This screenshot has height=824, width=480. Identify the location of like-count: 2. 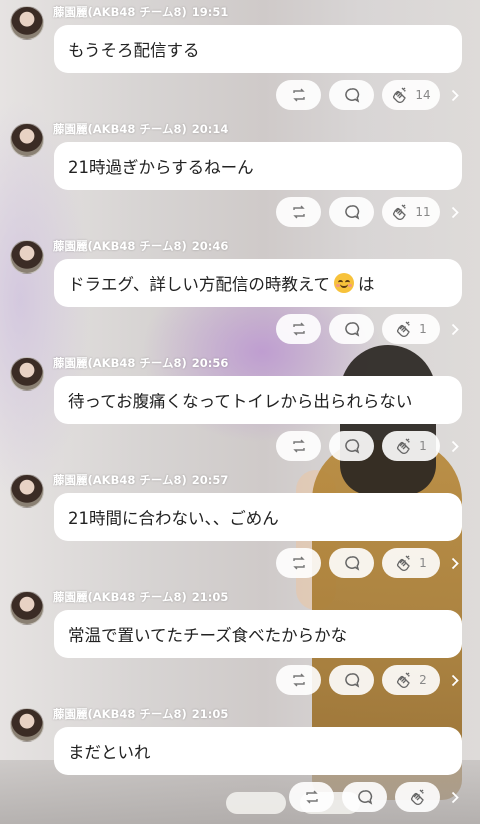
(423, 680).